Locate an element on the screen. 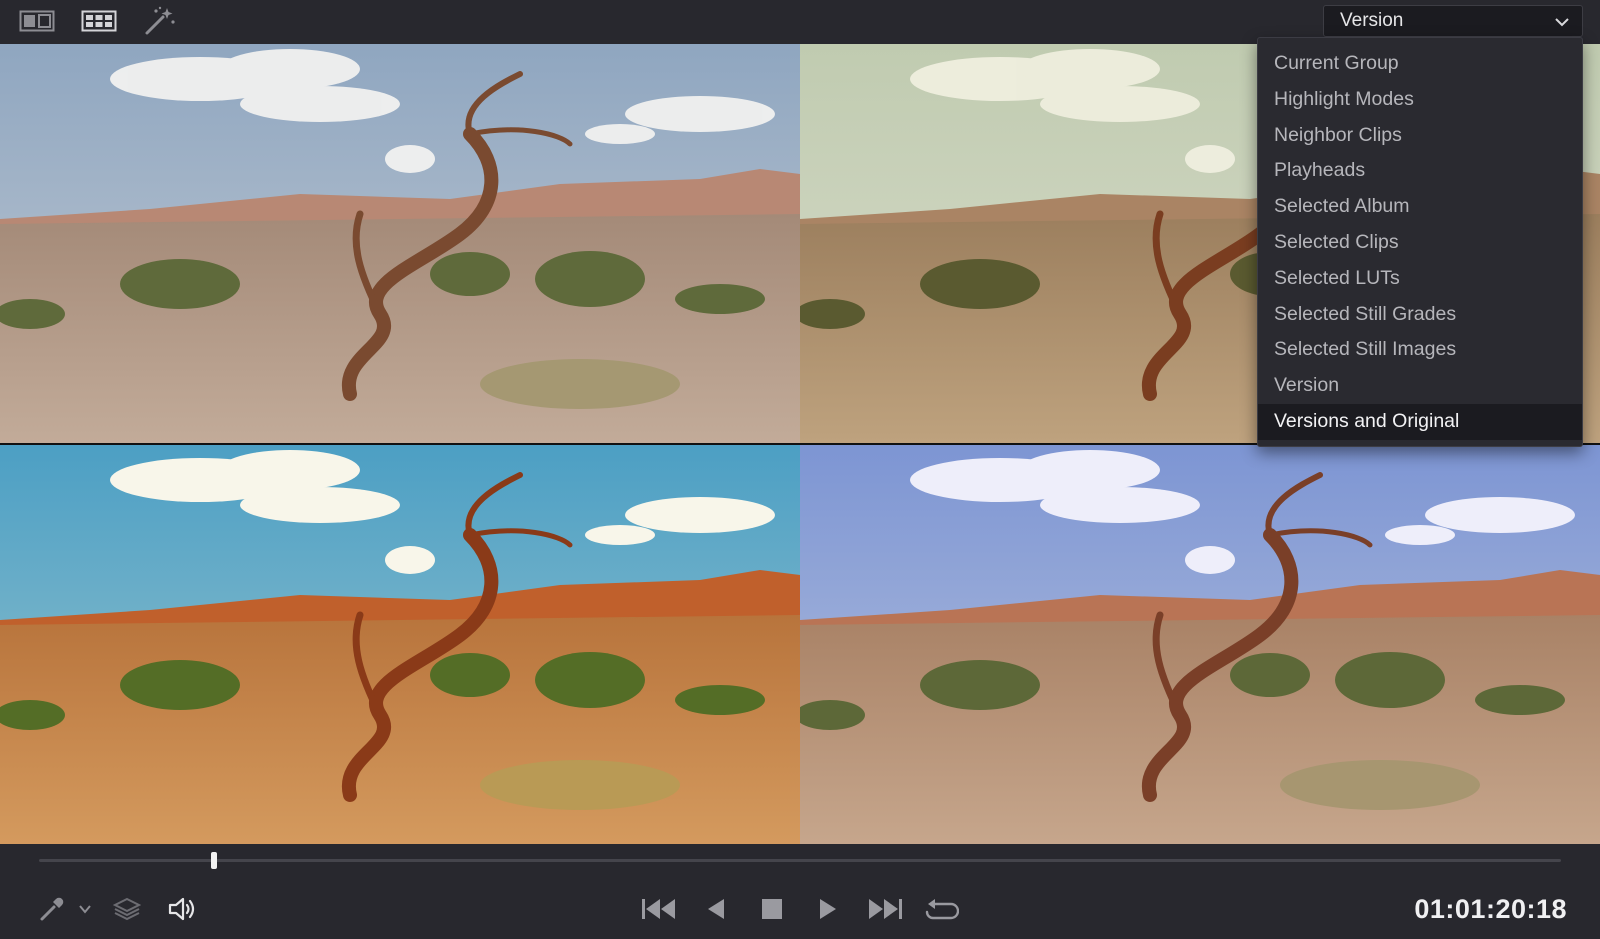  step-back-icon is located at coordinates (716, 909).